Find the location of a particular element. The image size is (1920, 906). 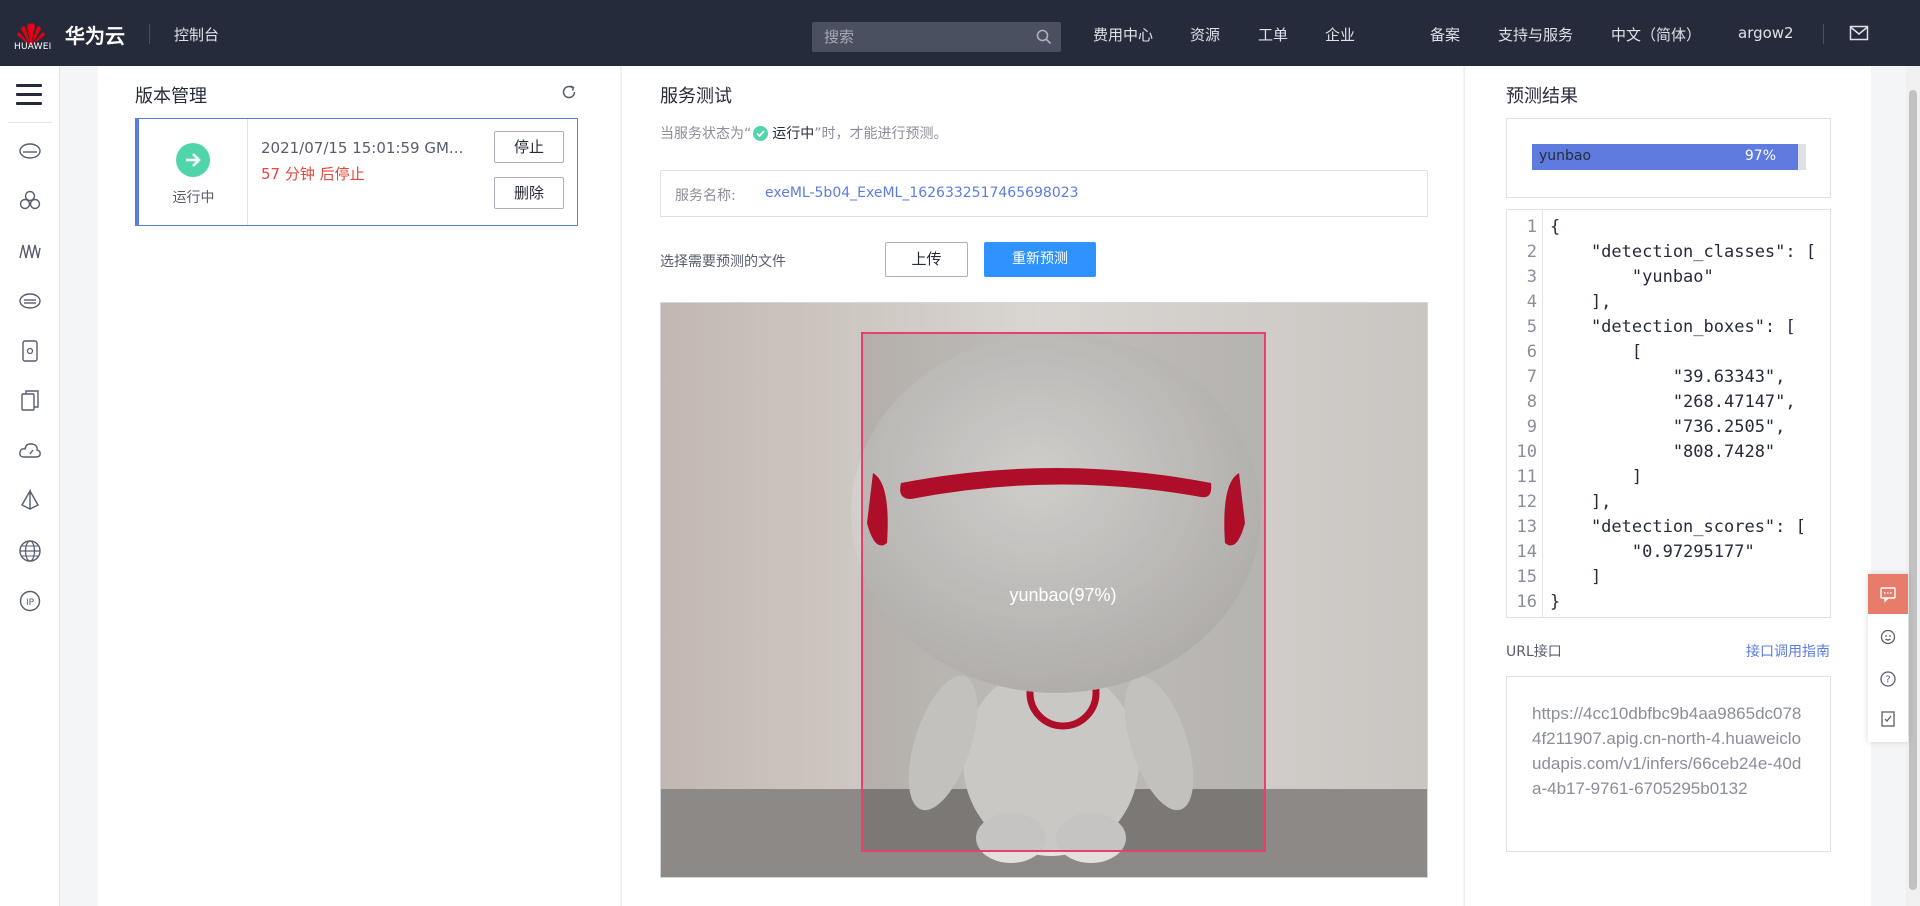

line-number: 7 is located at coordinates (1531, 377).